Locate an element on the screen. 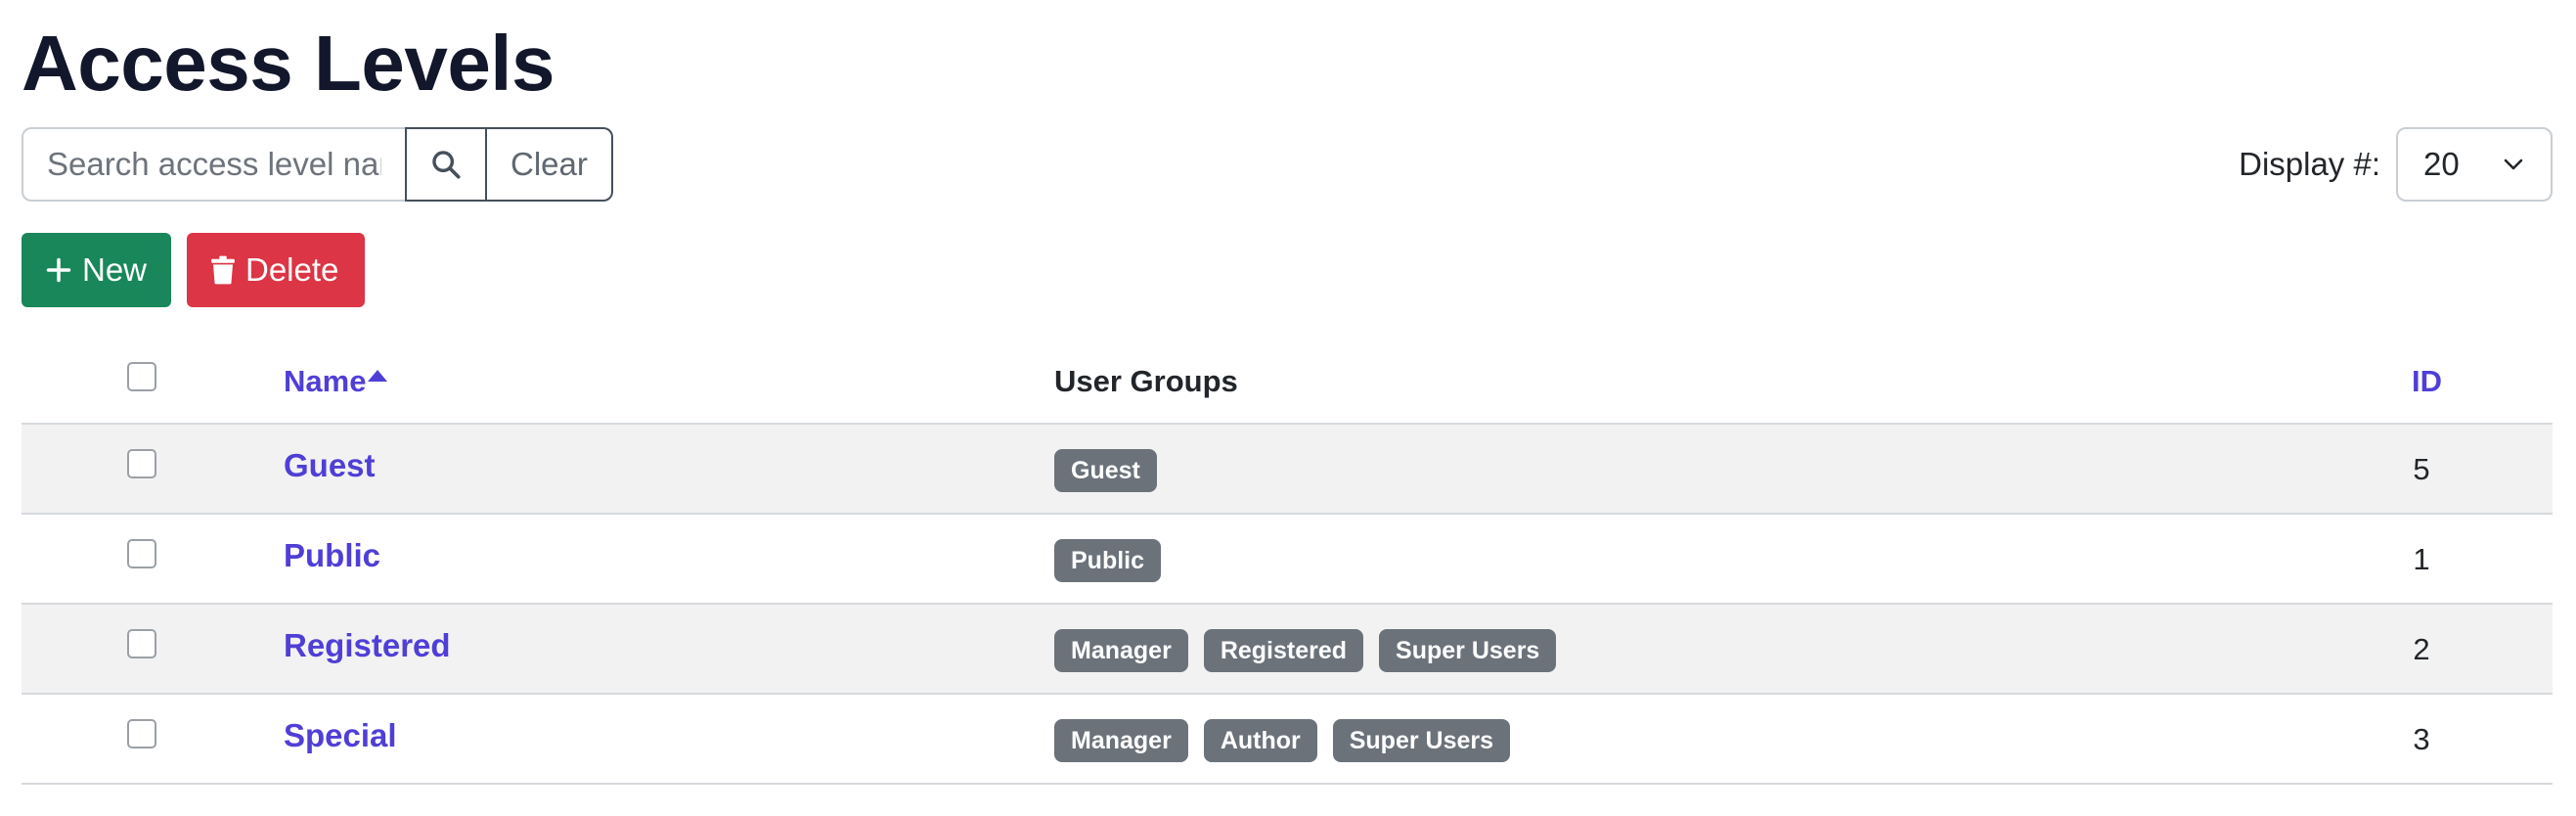 Image resolution: width=2576 pixels, height=816 pixels. display-limit-select: 20 is located at coordinates (2474, 164).